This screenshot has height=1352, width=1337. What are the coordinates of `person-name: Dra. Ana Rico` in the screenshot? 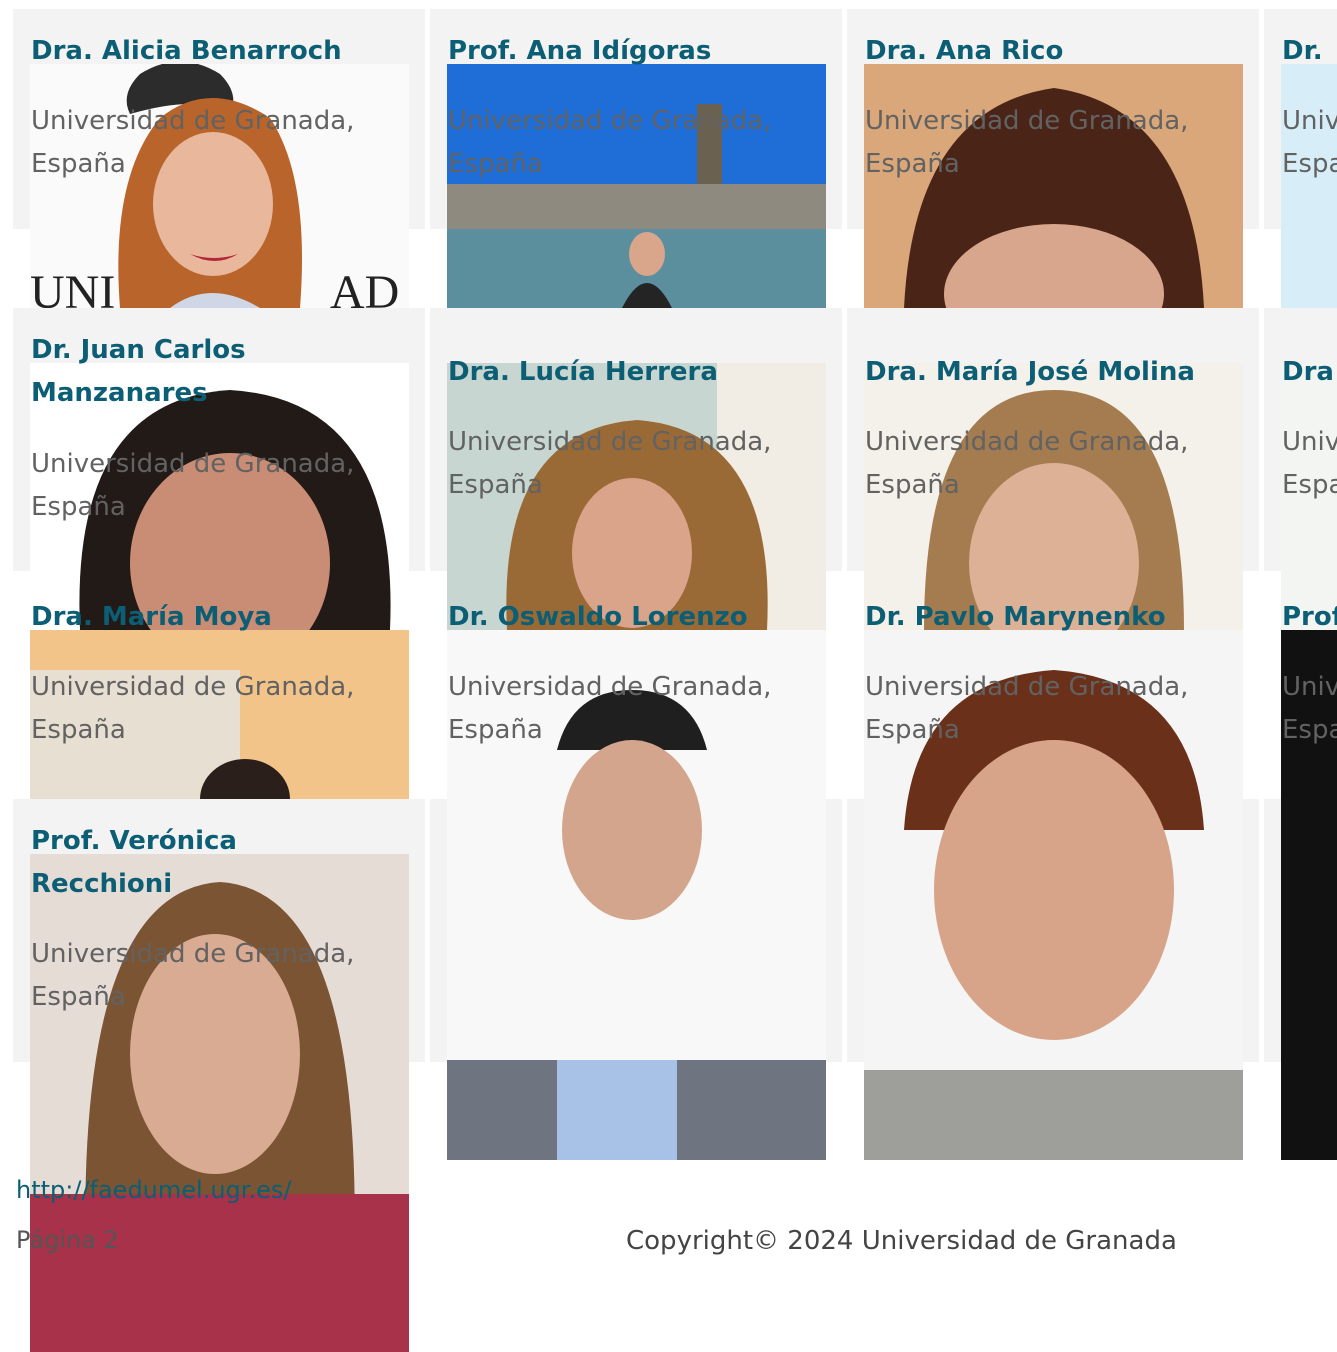 It's located at (964, 51).